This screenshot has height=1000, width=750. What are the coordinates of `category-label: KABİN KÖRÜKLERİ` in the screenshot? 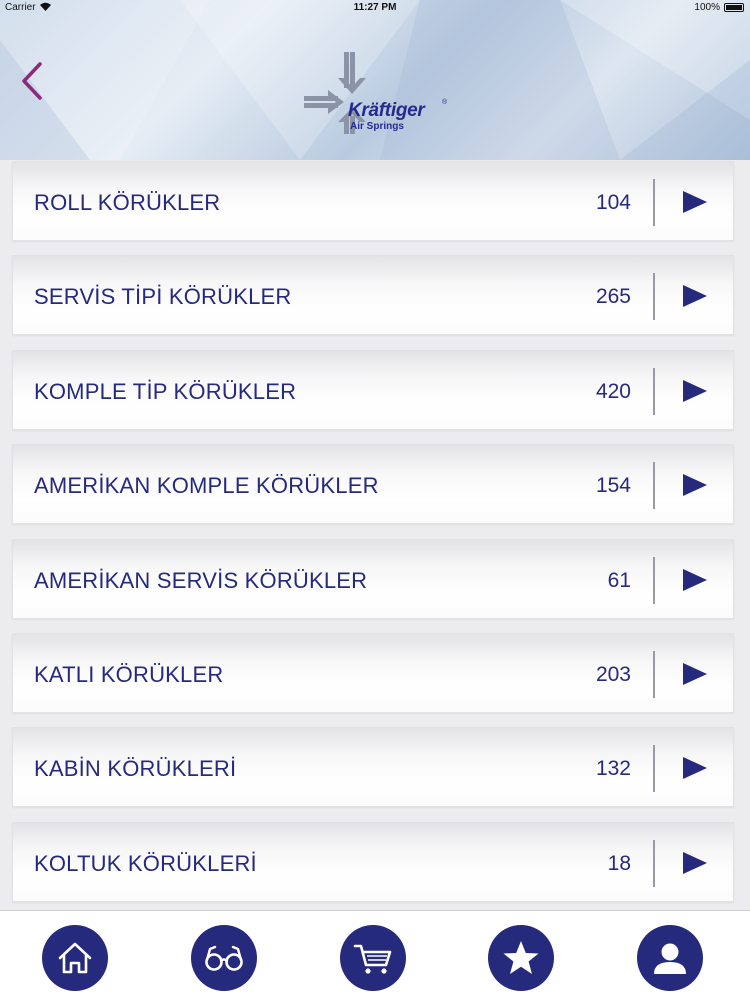 It's located at (135, 769).